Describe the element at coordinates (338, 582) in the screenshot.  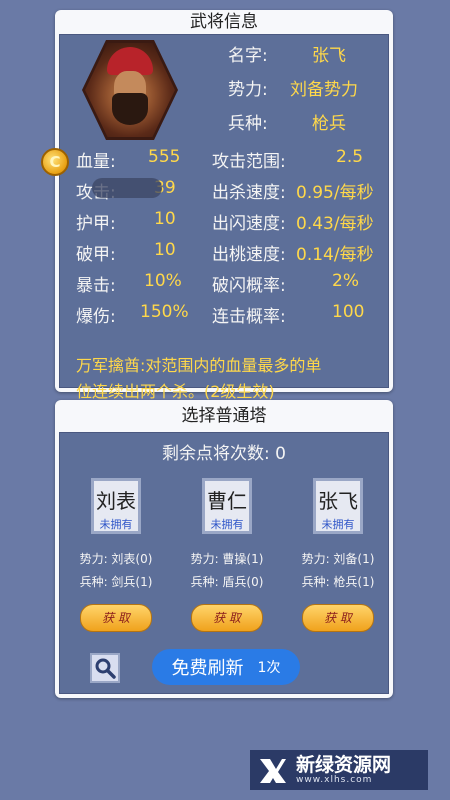
I see `hero-card-3-unit: 兵种: 枪兵(1)` at that location.